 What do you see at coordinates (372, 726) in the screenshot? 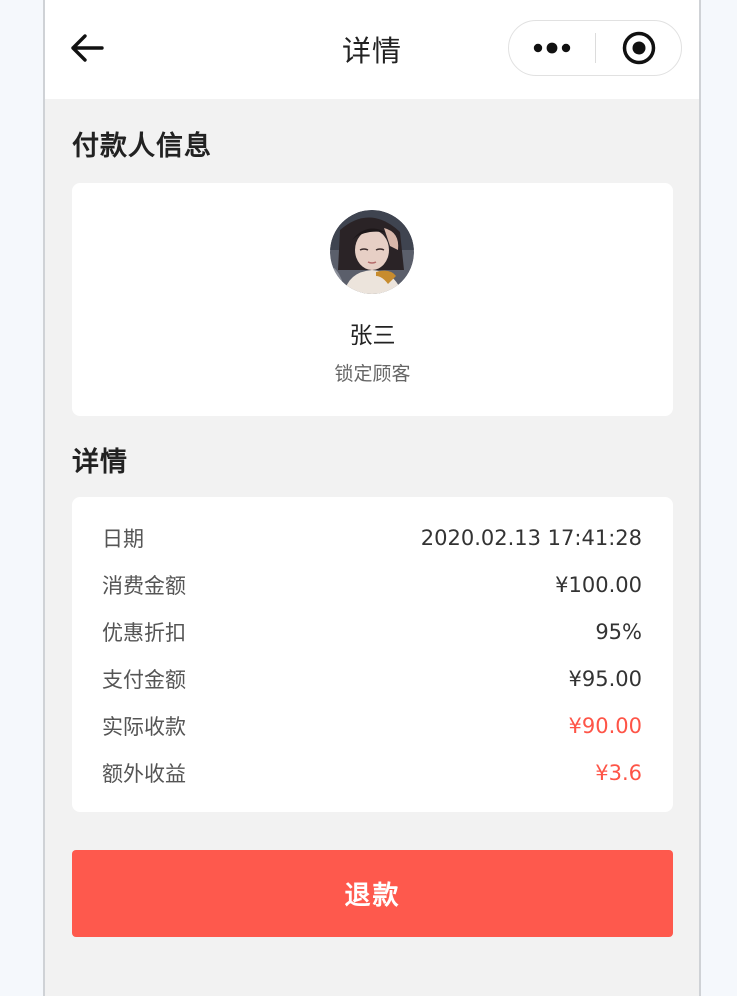
I see `detail-row-received: 实际收款 ¥90.00` at bounding box center [372, 726].